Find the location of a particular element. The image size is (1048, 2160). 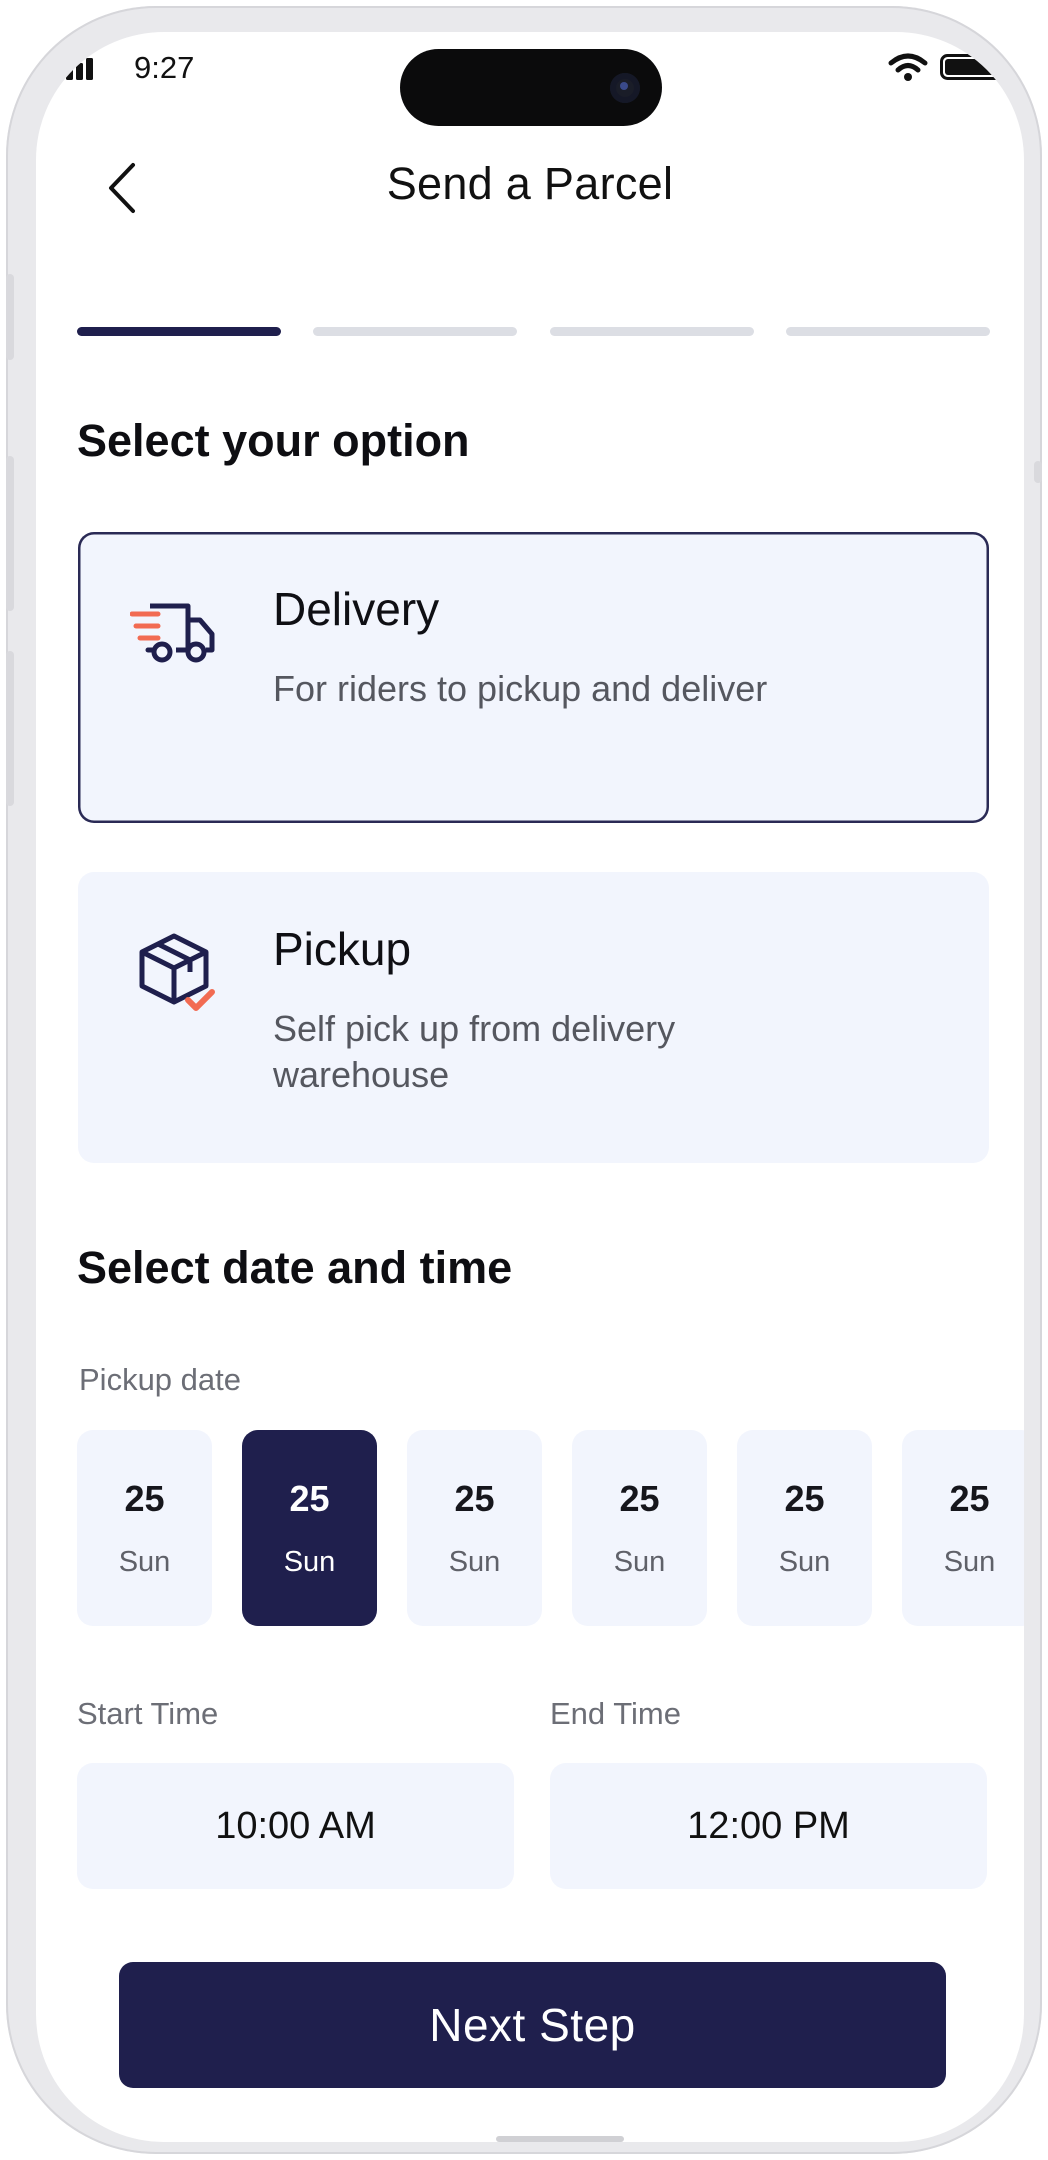

wifi-icon is located at coordinates (908, 67).